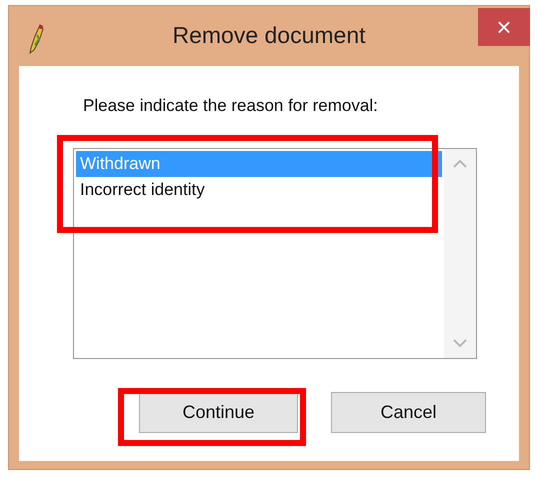 The image size is (538, 485). Describe the element at coordinates (408, 412) in the screenshot. I see `dialog-button: Cancel` at that location.